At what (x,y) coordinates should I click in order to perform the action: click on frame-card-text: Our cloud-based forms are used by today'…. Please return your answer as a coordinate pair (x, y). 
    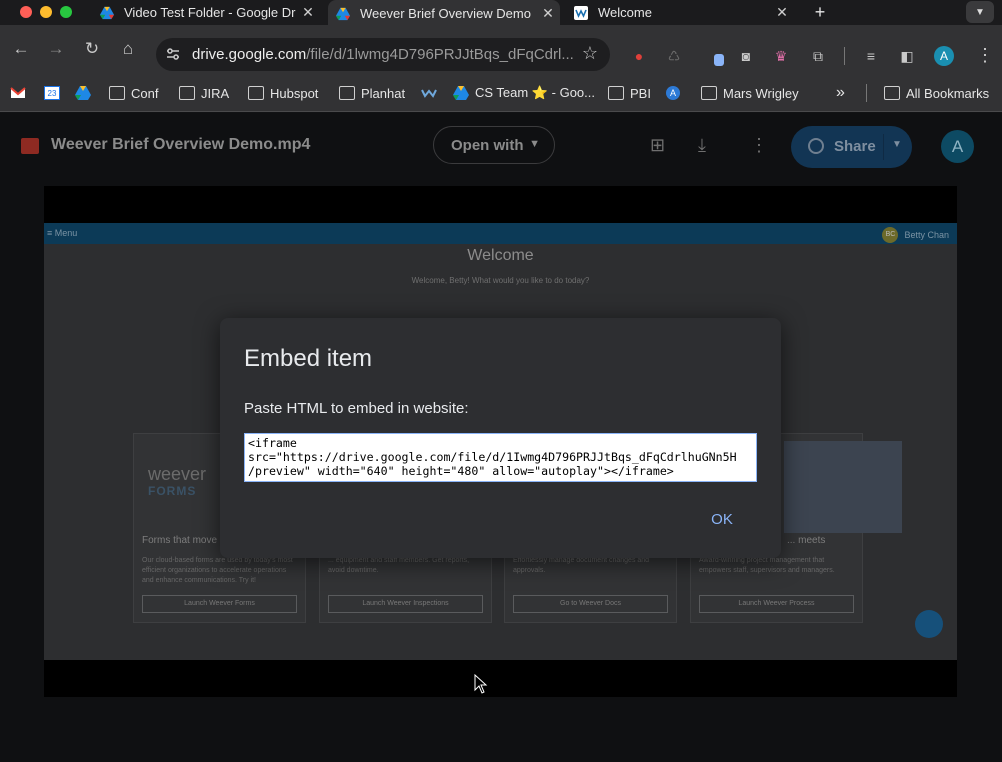
    Looking at the image, I should click on (217, 570).